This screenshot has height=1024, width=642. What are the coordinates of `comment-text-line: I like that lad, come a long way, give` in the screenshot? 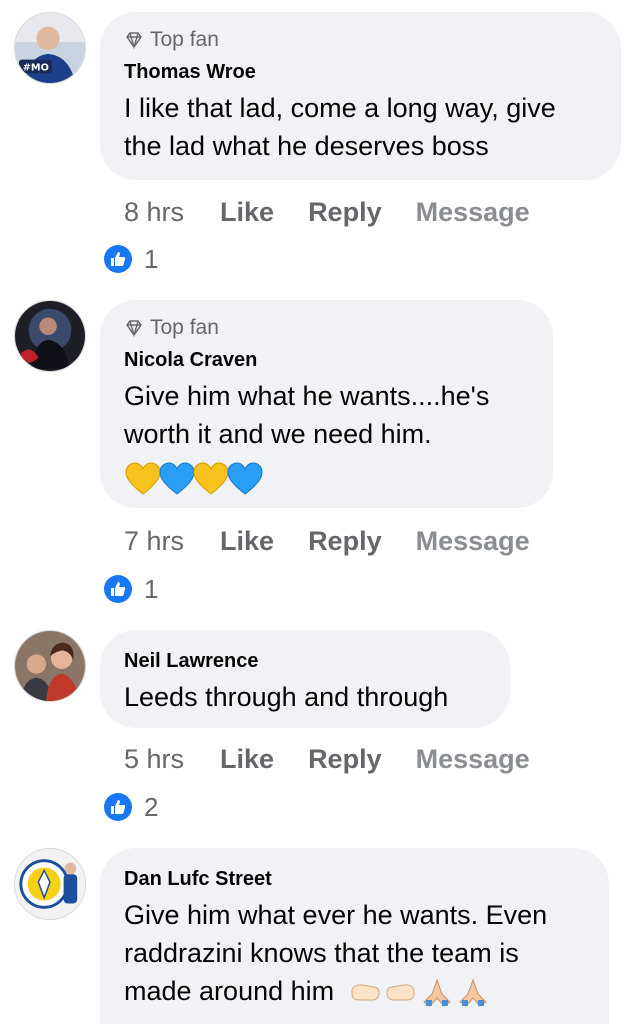 It's located at (340, 108).